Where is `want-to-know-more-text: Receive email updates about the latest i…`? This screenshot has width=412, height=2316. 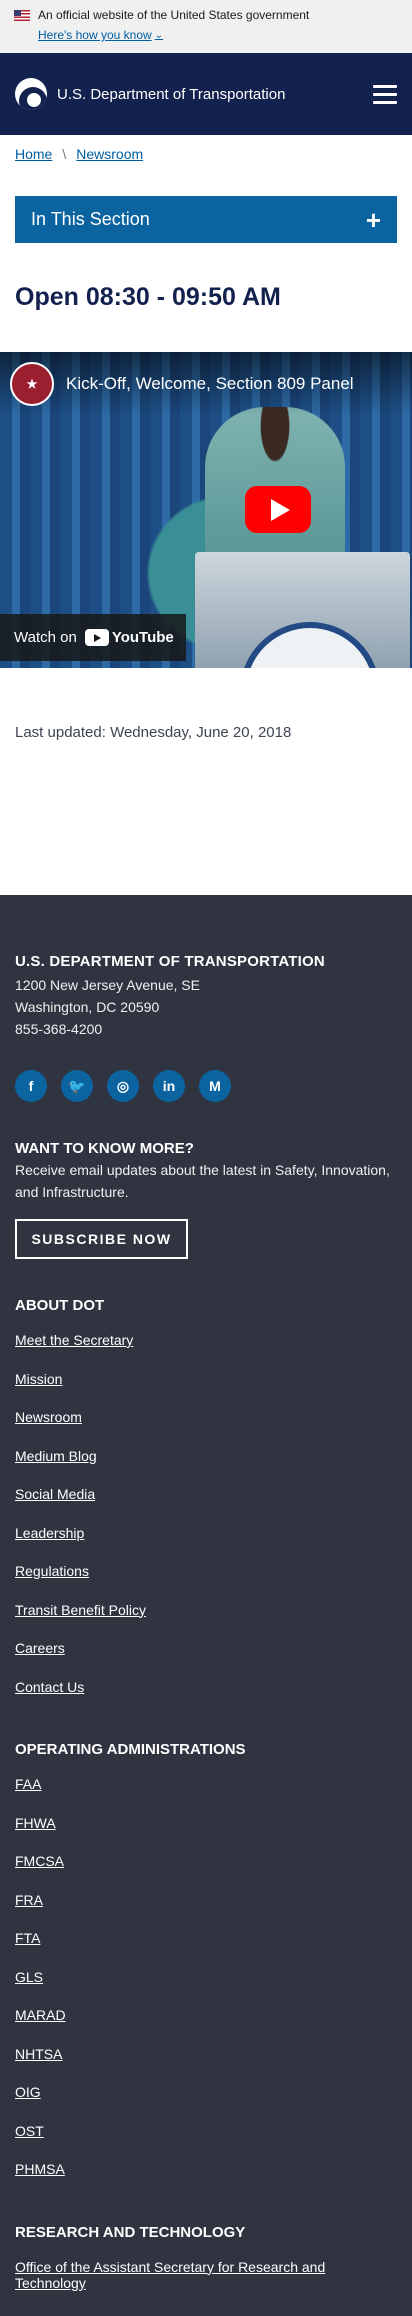
want-to-know-more-text: Receive email updates about the latest i… is located at coordinates (202, 1181).